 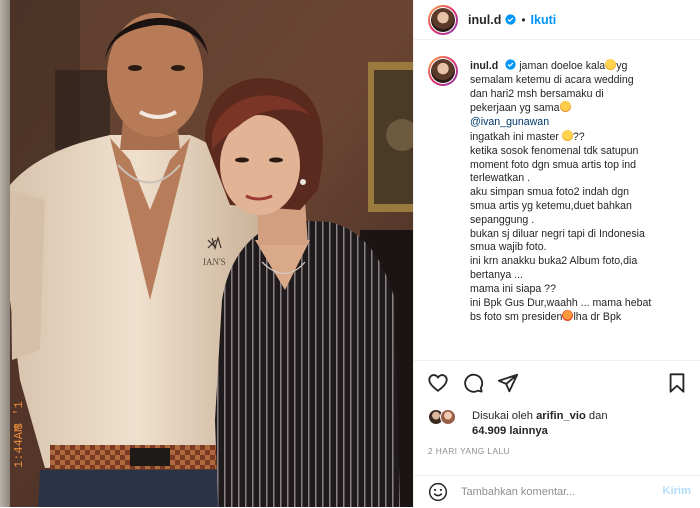 I want to click on caption-line: dan hari2 msh bersamaku di, so click(x=537, y=93).